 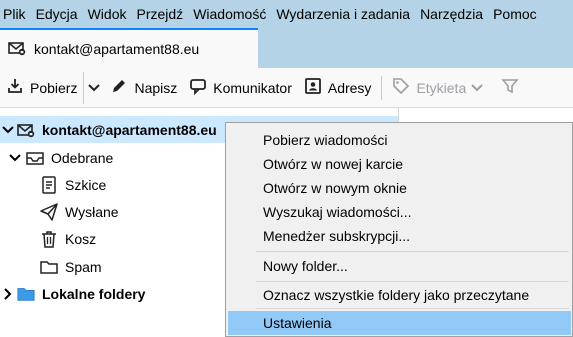 I want to click on filter-icon, so click(x=513, y=87).